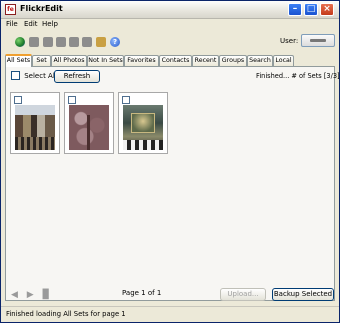  Describe the element at coordinates (327, 9) in the screenshot. I see `close-button: ×` at that location.